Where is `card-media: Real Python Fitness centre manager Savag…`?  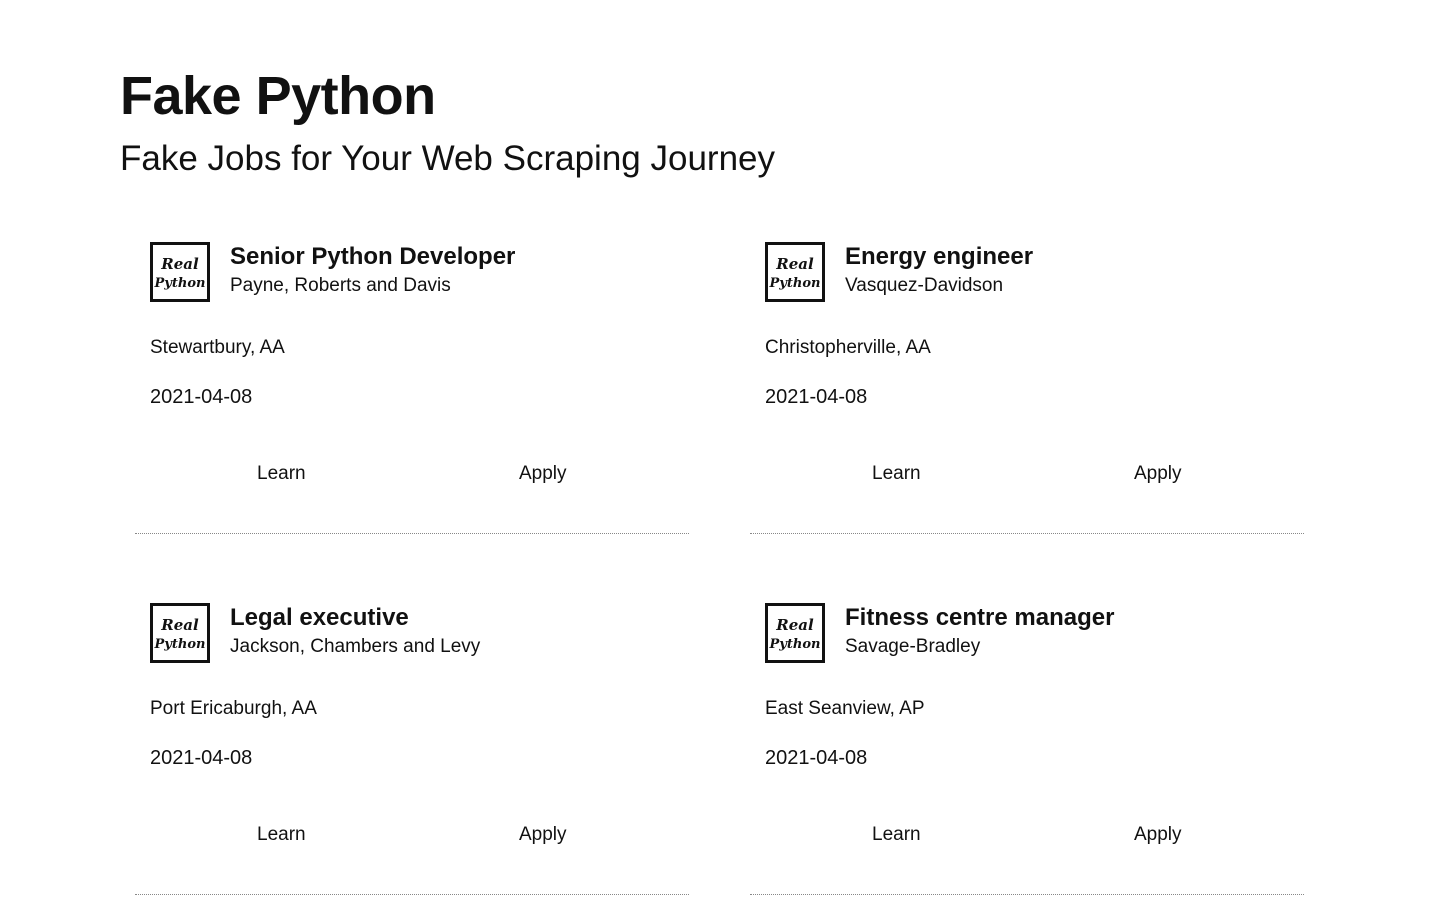 card-media: Real Python Fitness centre manager Savag… is located at coordinates (939, 633).